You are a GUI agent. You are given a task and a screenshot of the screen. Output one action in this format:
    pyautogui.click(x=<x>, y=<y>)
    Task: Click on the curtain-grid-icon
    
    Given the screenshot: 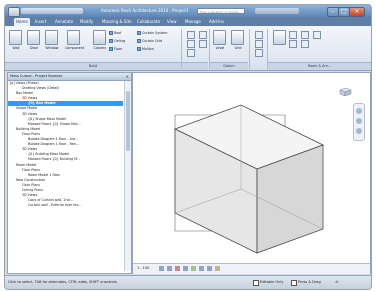 What is the action you would take?
    pyautogui.click(x=139, y=41)
    